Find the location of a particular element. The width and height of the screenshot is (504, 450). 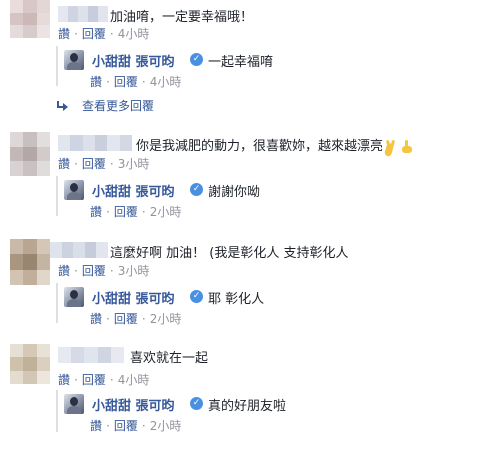

comment-text: 你是我減肥的動力，很喜歡妳，越來越漂亮 is located at coordinates (275, 144).